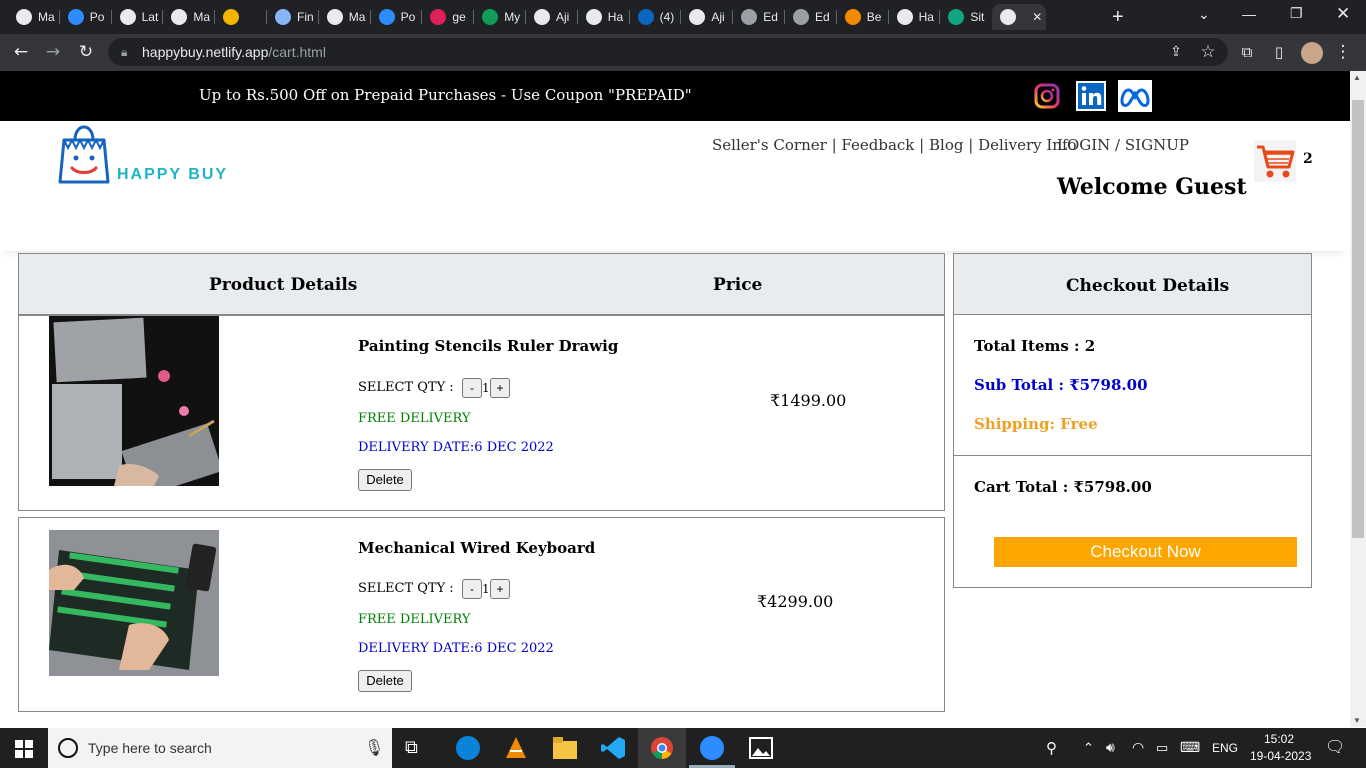 This screenshot has width=1366, height=768. What do you see at coordinates (712, 748) in the screenshot?
I see `zoom-app-icon` at bounding box center [712, 748].